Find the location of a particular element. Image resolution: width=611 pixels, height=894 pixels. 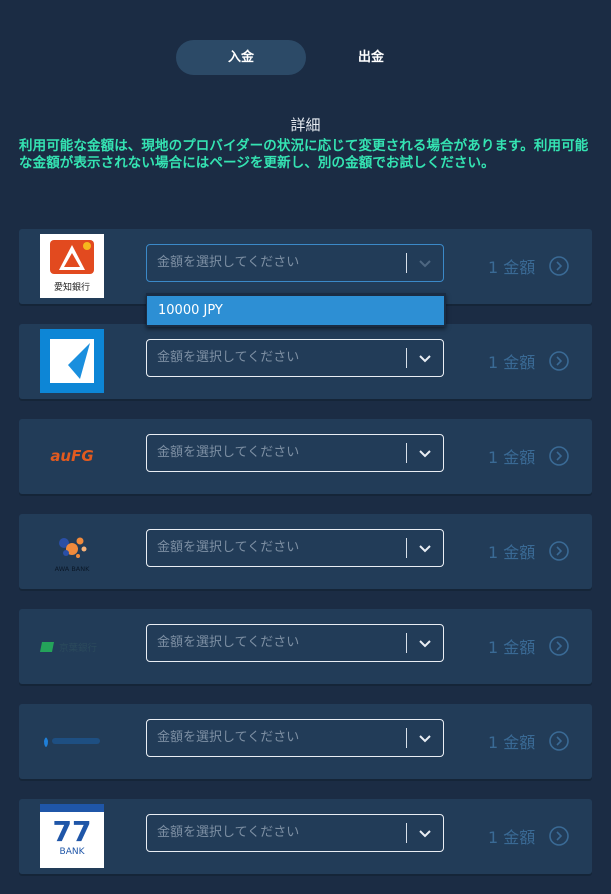

aufg-logo: auFG is located at coordinates (72, 456).